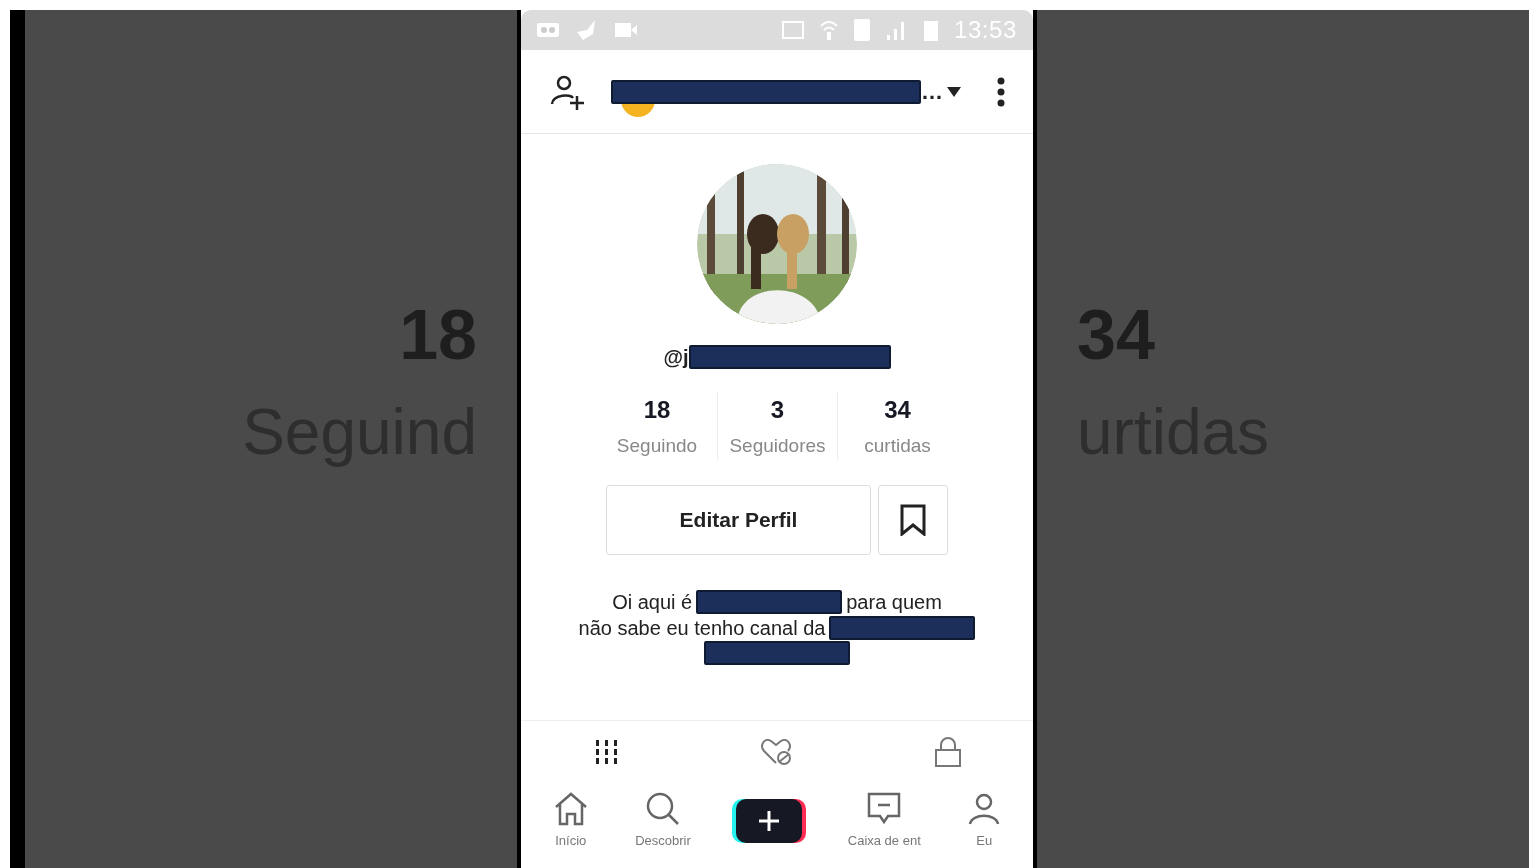 Image resolution: width=1529 pixels, height=868 pixels. Describe the element at coordinates (894, 602) in the screenshot. I see `bio-text: para quem` at that location.